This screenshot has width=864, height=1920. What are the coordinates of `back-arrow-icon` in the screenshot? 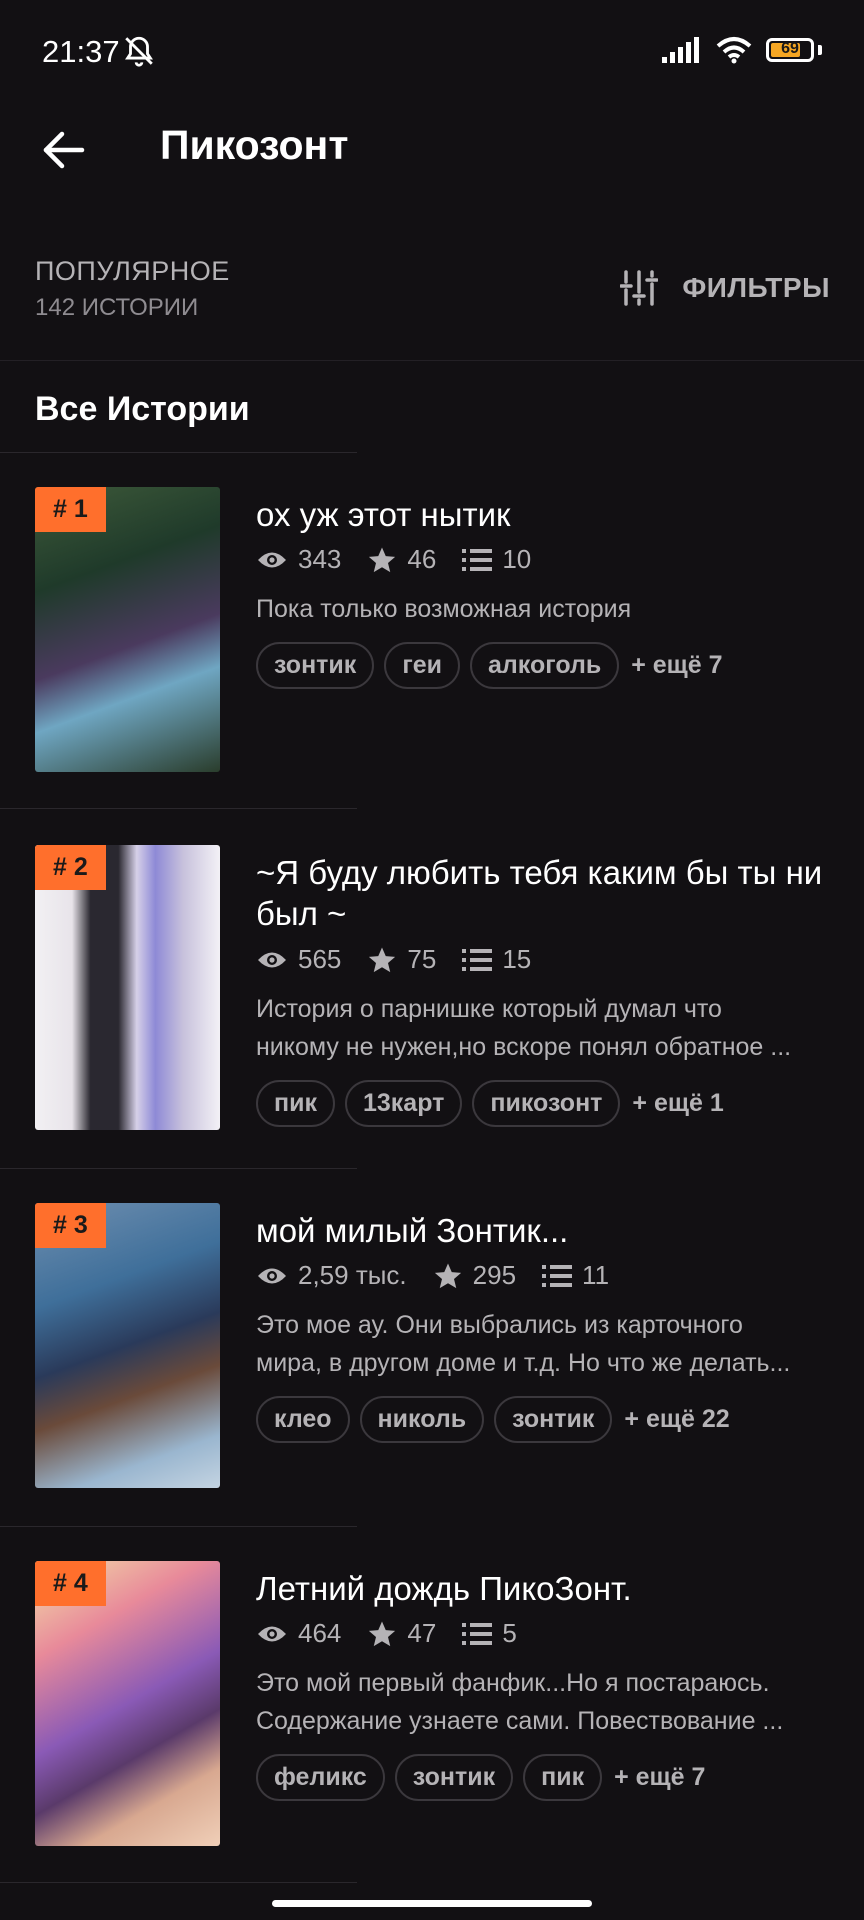 It's located at (64, 150).